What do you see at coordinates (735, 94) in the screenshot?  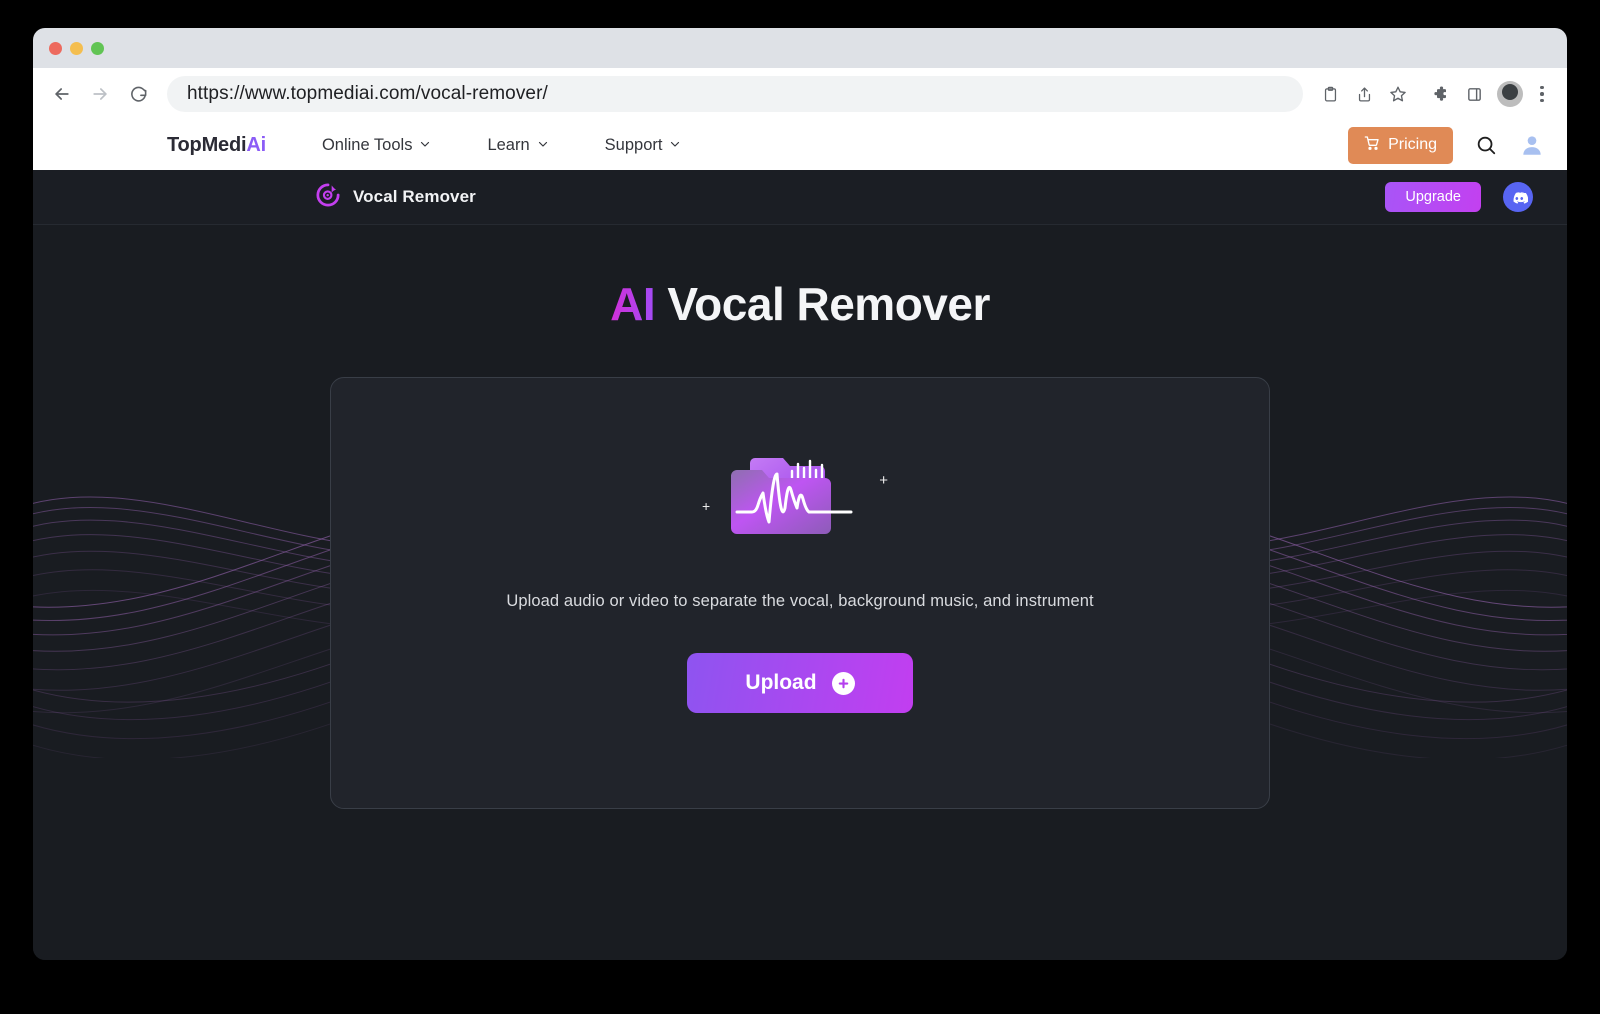 I see `address-bar: https://www.topmediai.com/vocal-remover/` at bounding box center [735, 94].